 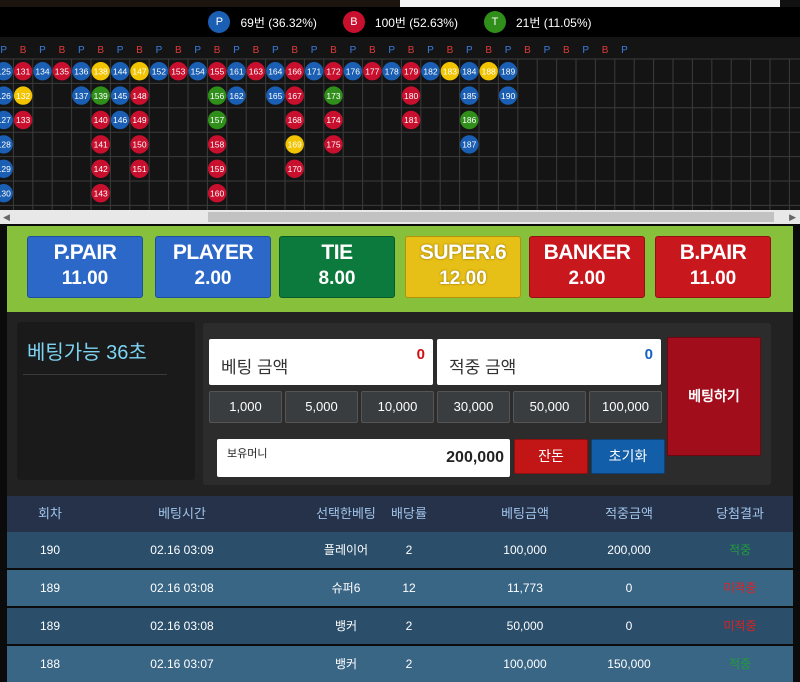 What do you see at coordinates (551, 456) in the screenshot?
I see `change-button: 잔돈` at bounding box center [551, 456].